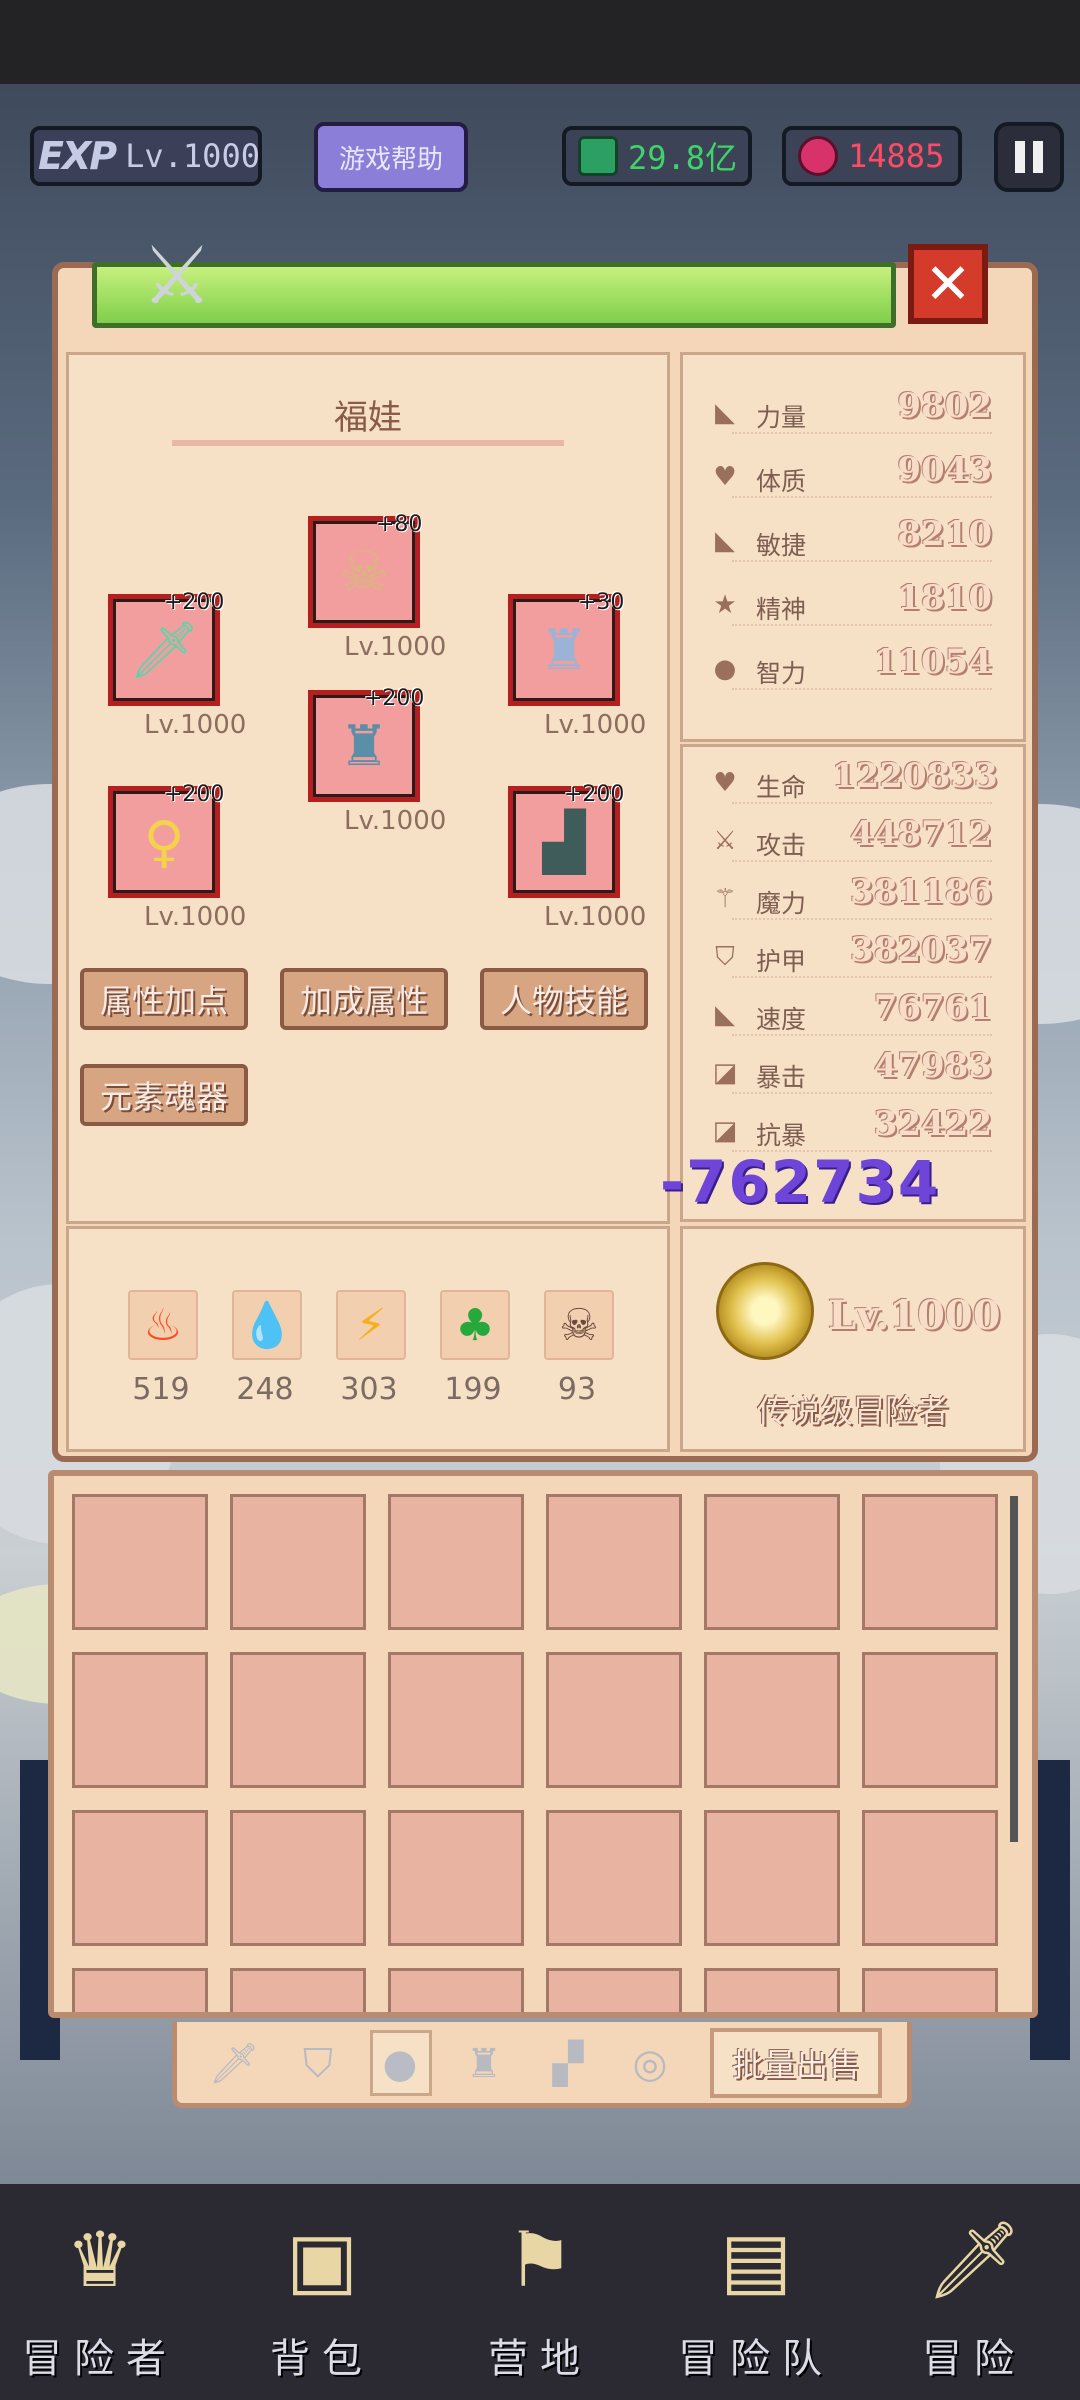 This screenshot has height=2400, width=1080. Describe the element at coordinates (161, 1389) in the screenshot. I see `fire-value: 519` at that location.